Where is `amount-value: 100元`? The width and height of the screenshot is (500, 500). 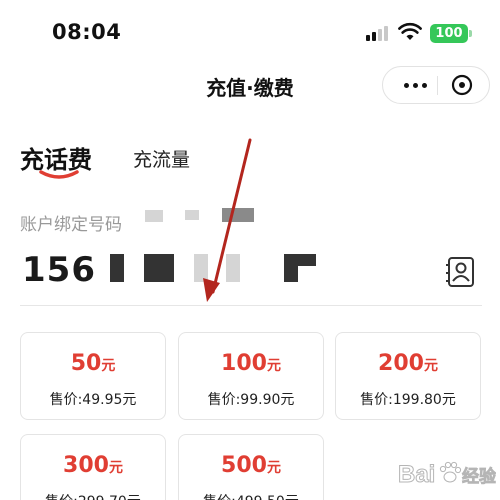
amount-value: 100元 is located at coordinates (251, 363).